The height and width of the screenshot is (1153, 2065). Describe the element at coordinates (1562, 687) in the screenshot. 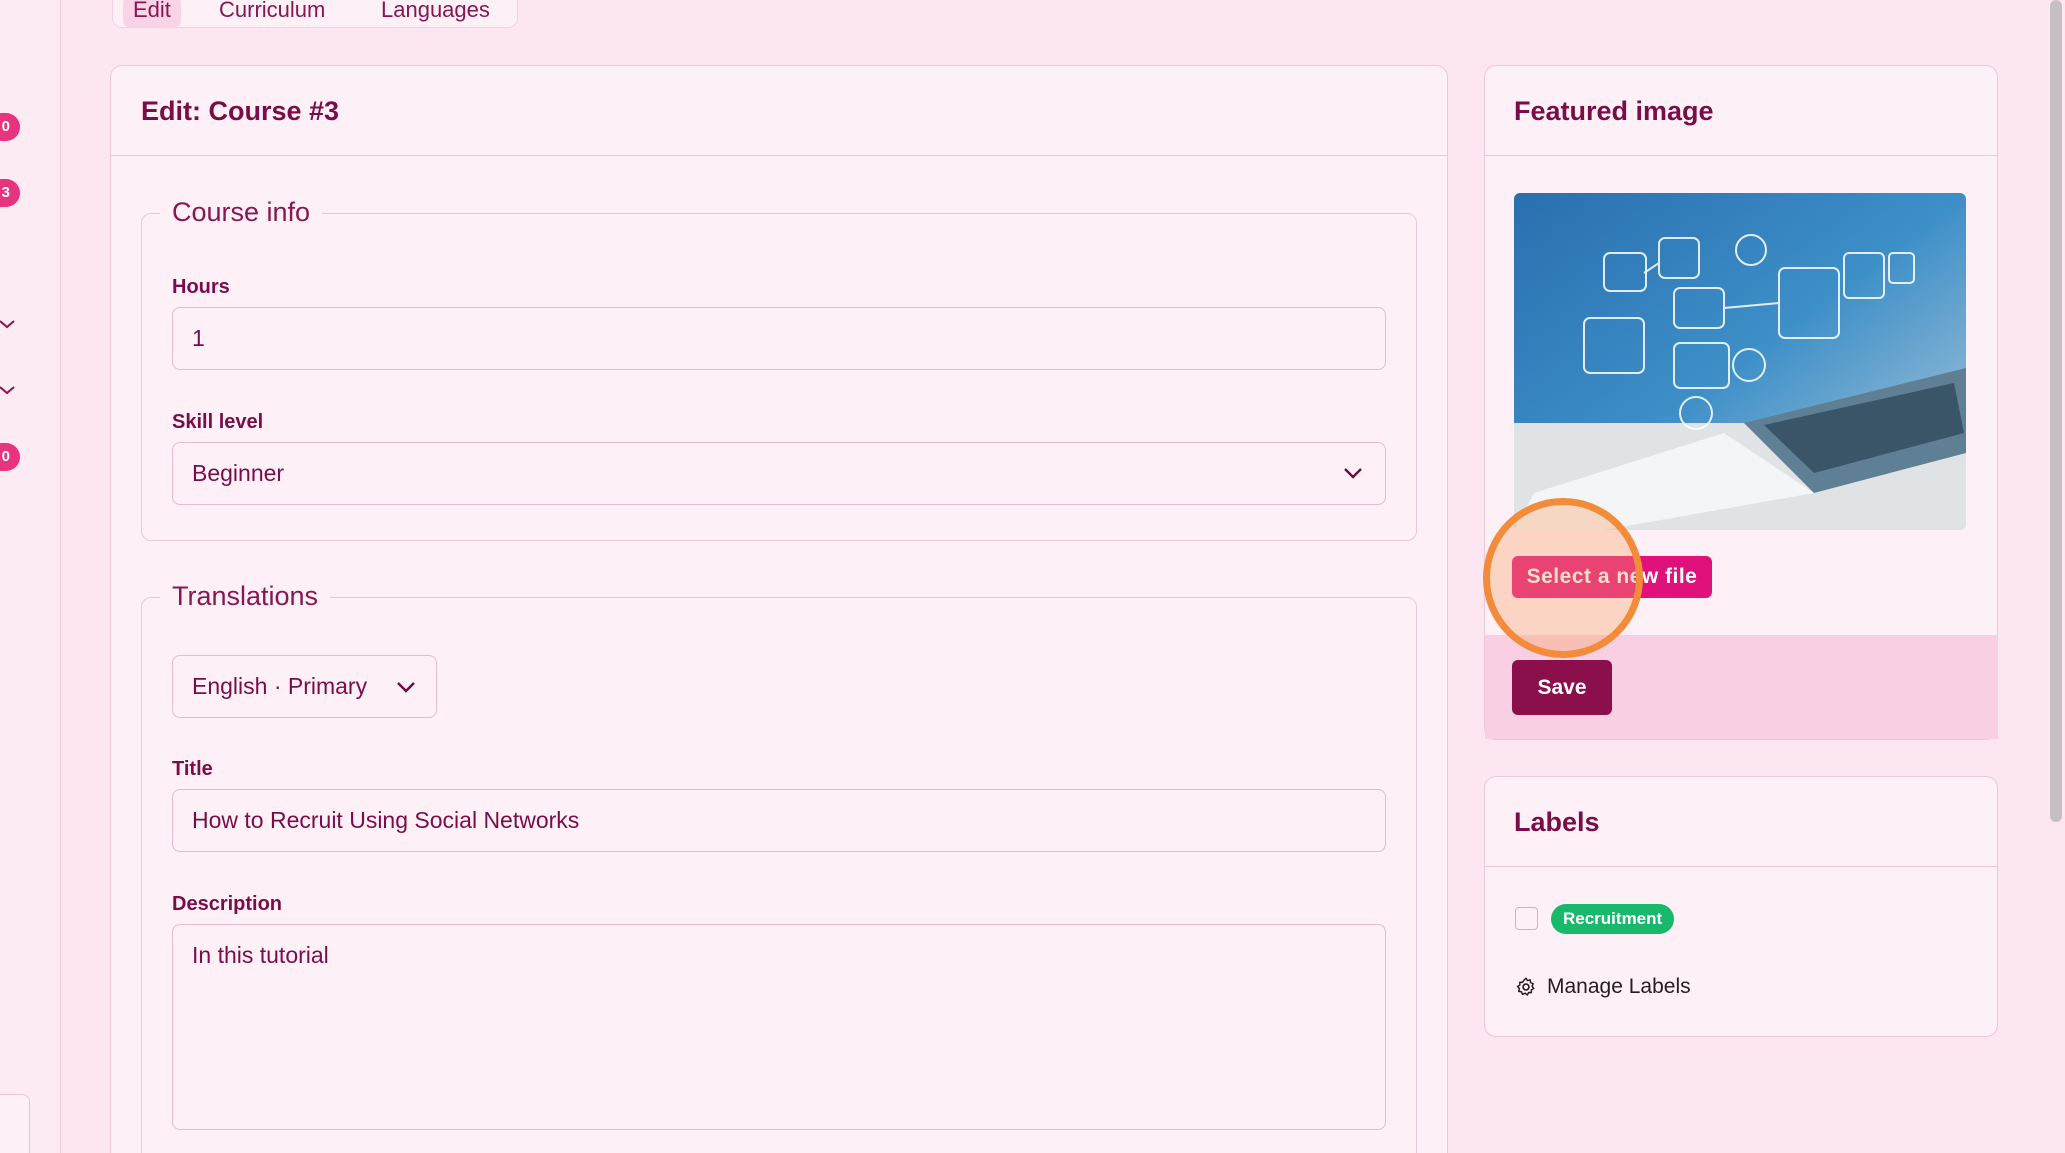

I see `save-button: Save` at that location.